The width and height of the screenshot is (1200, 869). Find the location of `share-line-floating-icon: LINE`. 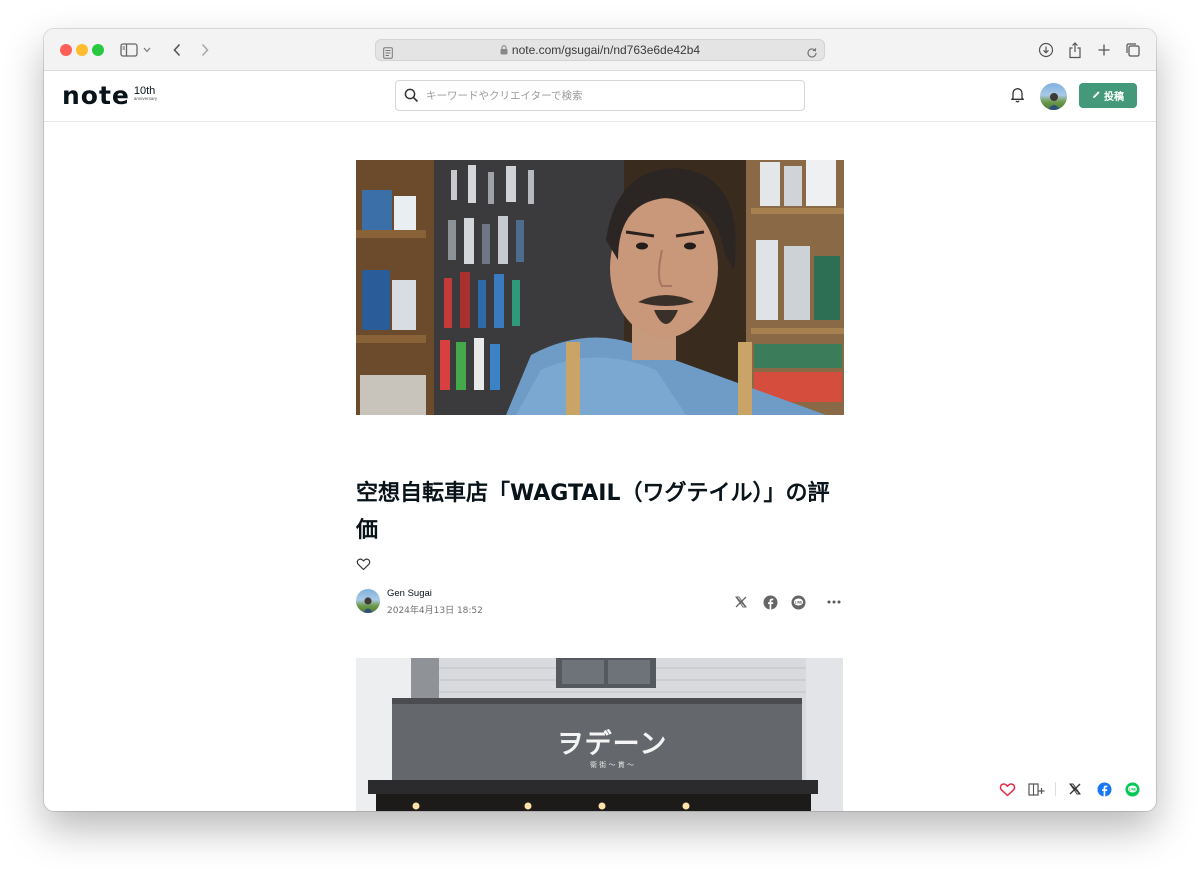

share-line-floating-icon: LINE is located at coordinates (1132, 789).